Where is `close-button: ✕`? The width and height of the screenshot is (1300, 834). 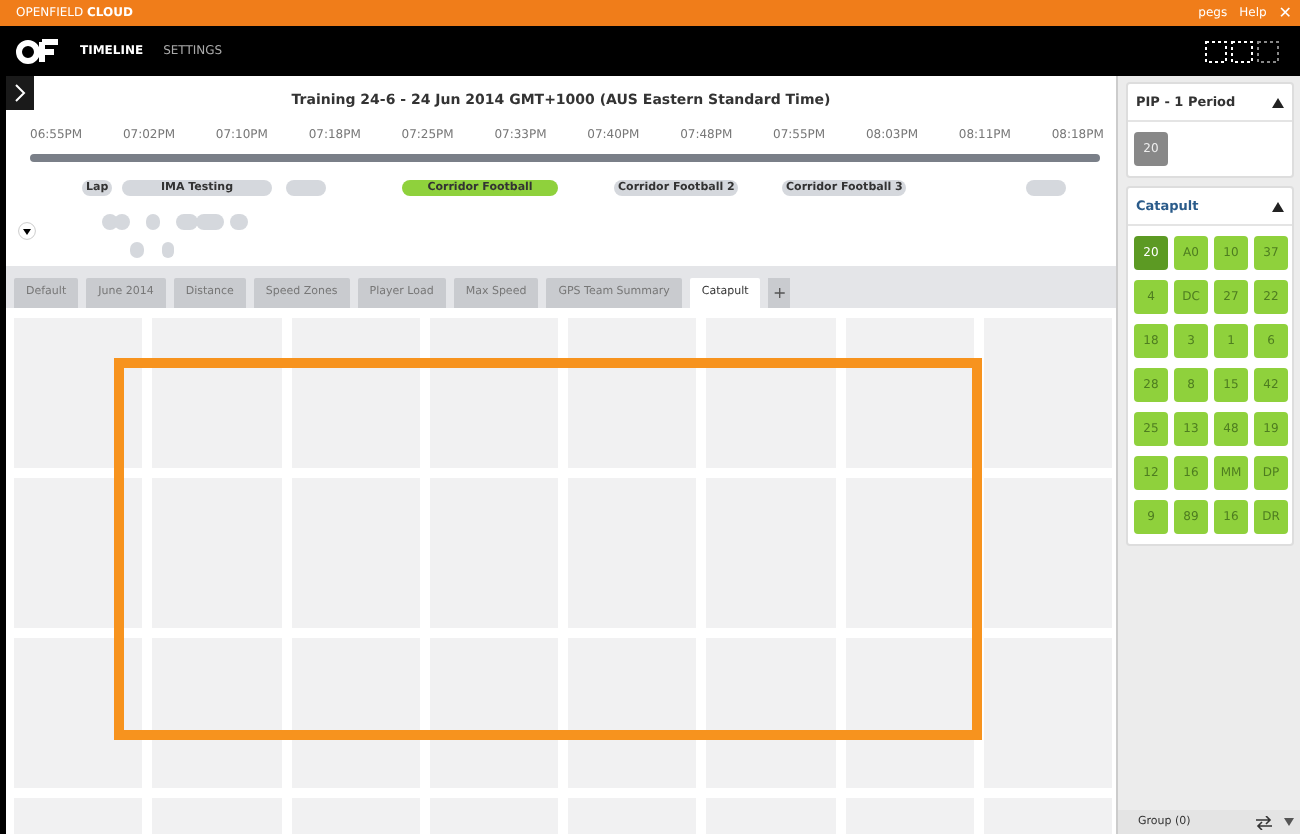
close-button: ✕ is located at coordinates (1285, 13).